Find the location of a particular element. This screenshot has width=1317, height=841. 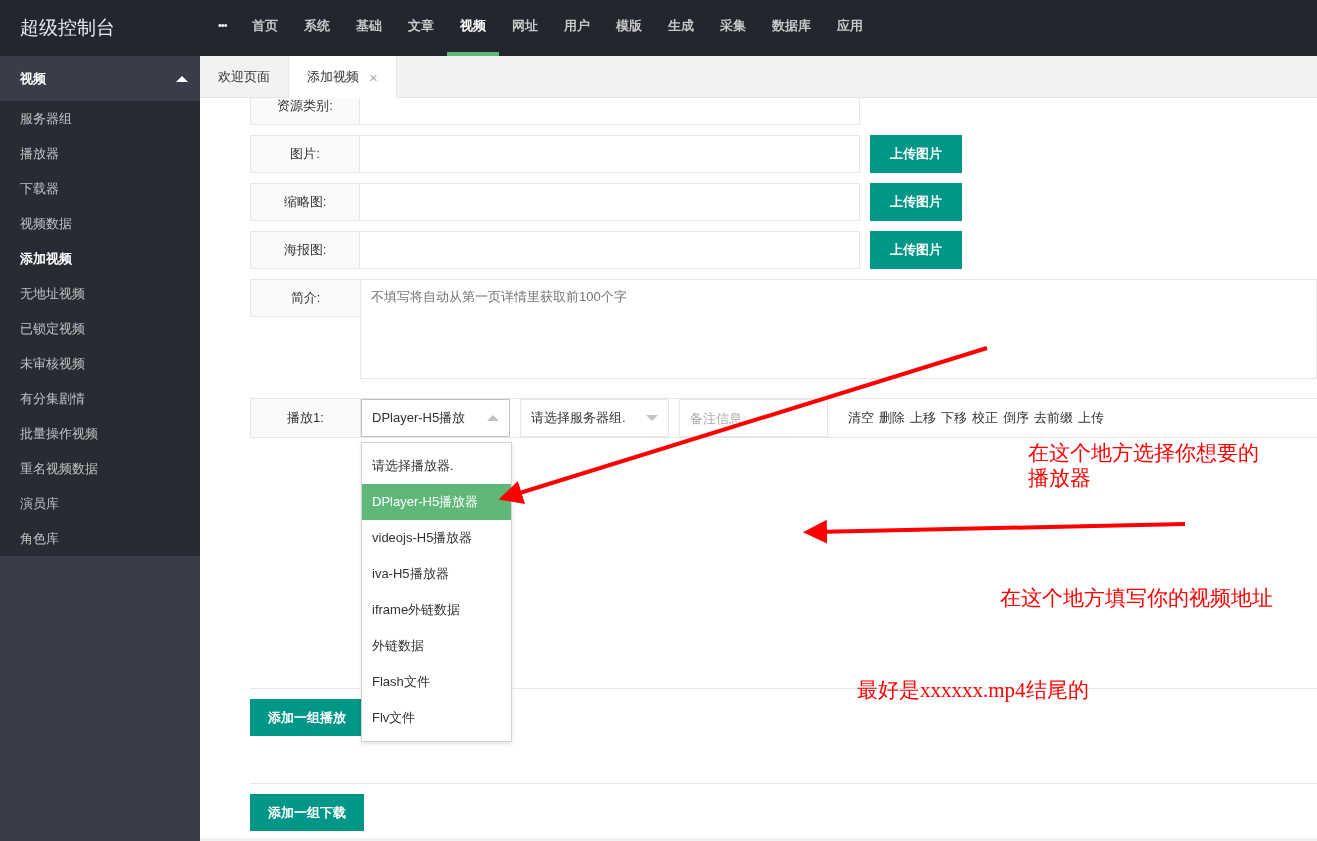

action-link: 删除 is located at coordinates (892, 418).